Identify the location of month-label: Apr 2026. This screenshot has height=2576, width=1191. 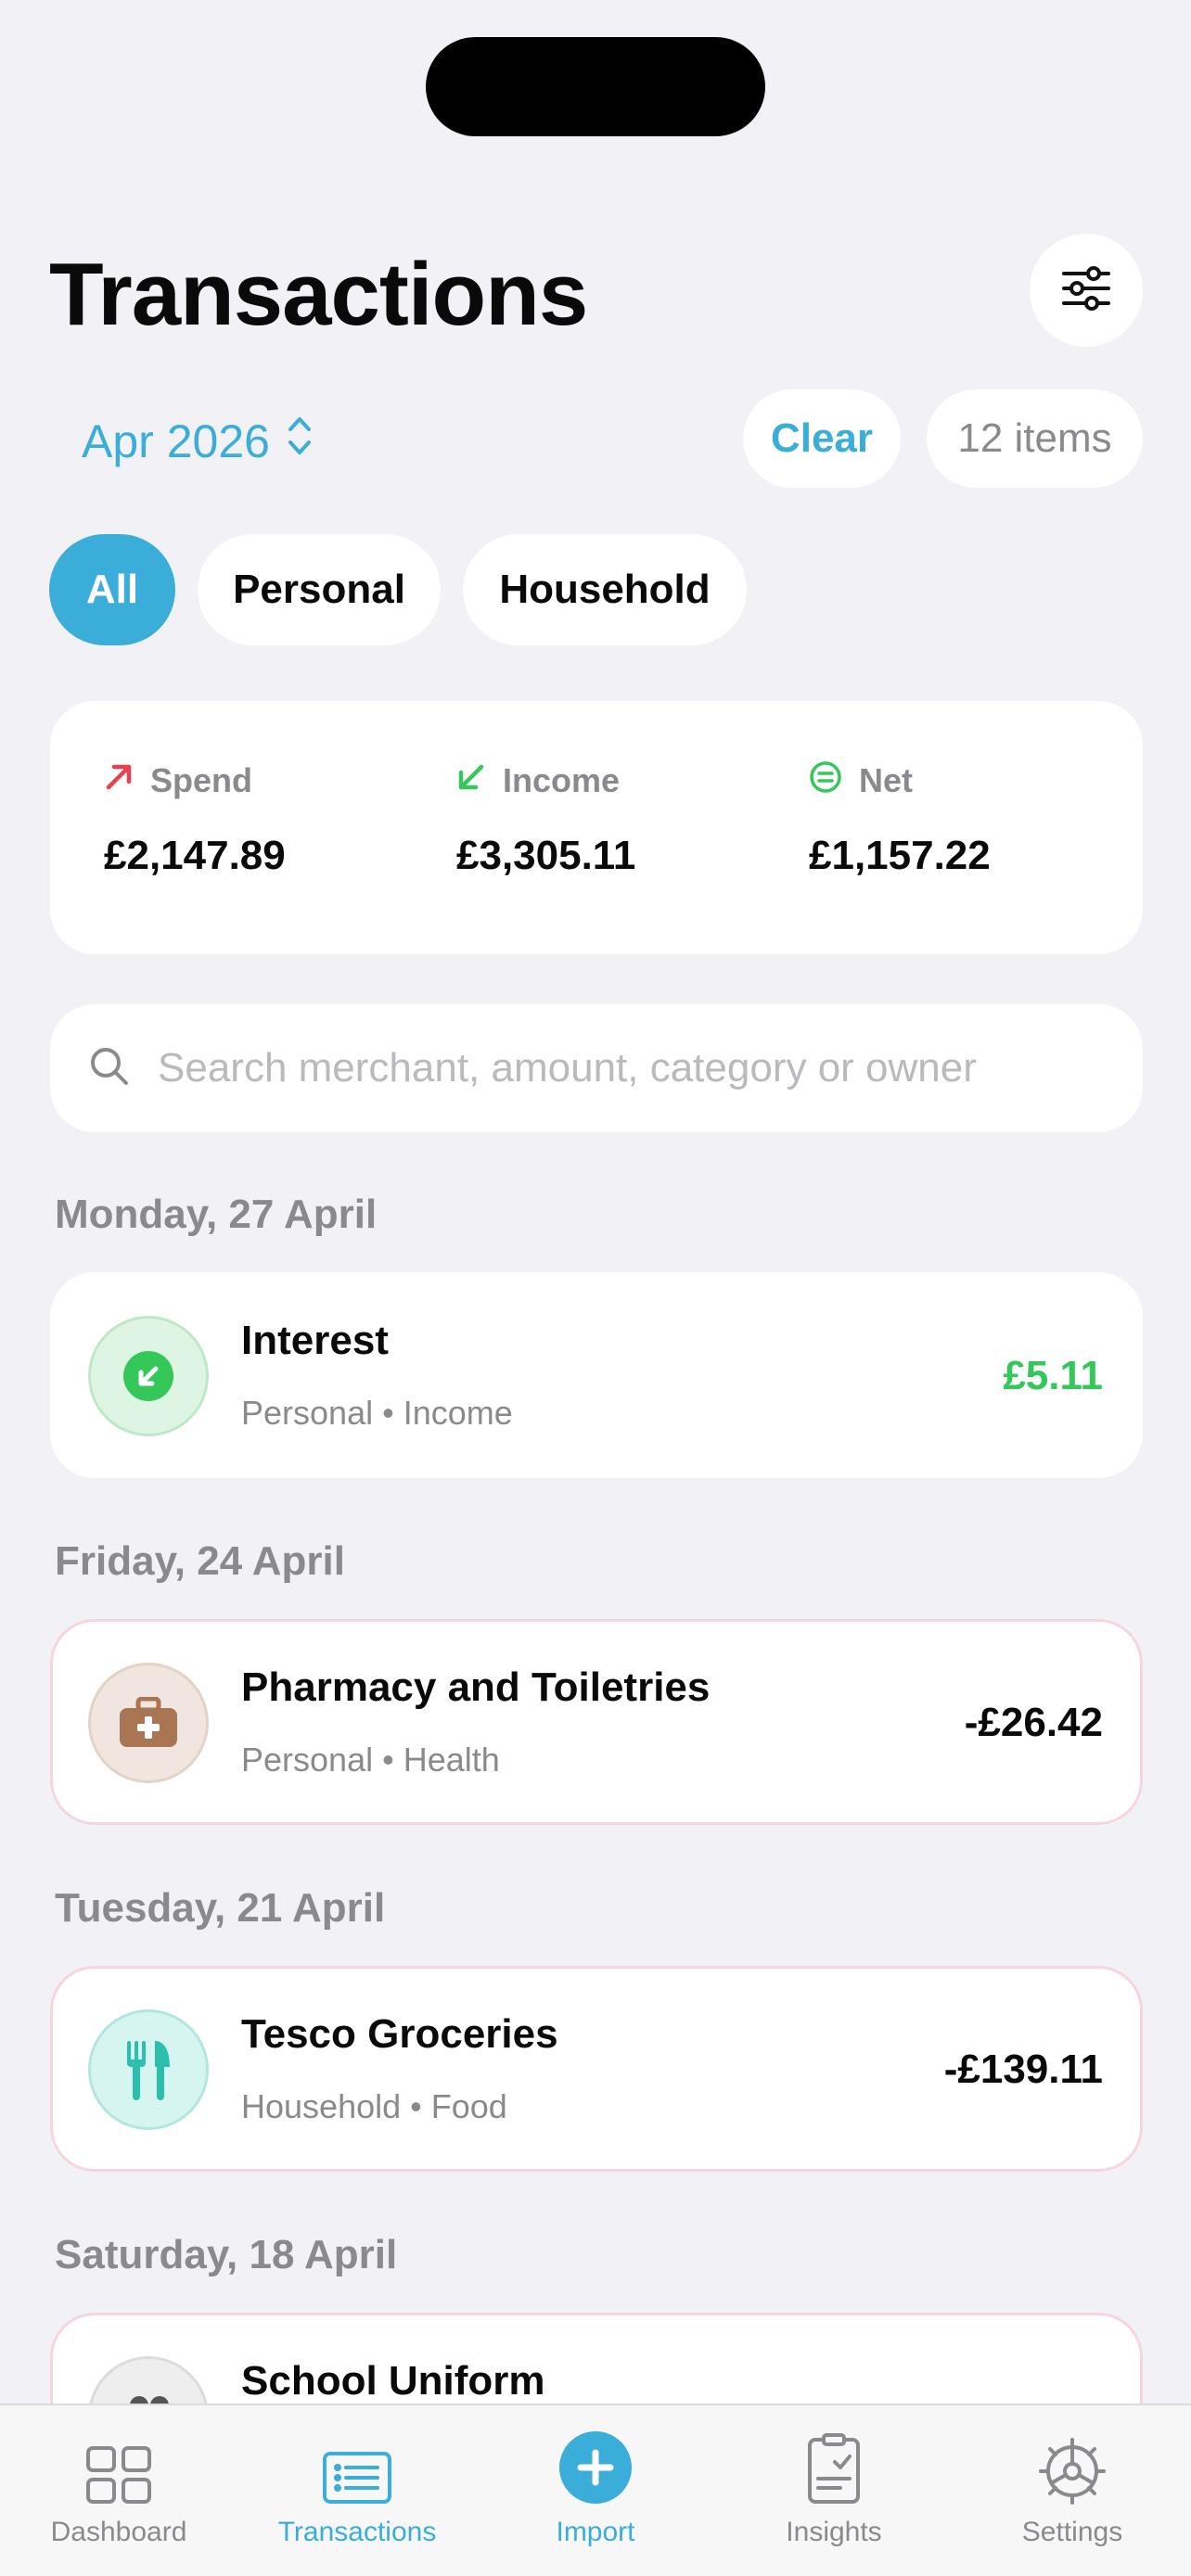
(176, 441).